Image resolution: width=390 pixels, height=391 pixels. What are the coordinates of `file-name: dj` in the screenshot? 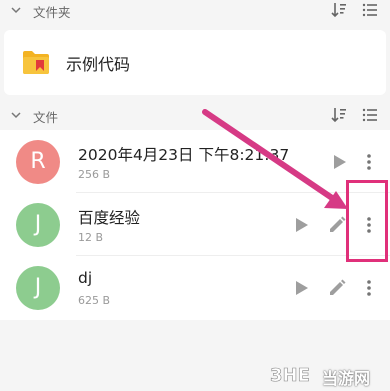 It's located at (85, 278).